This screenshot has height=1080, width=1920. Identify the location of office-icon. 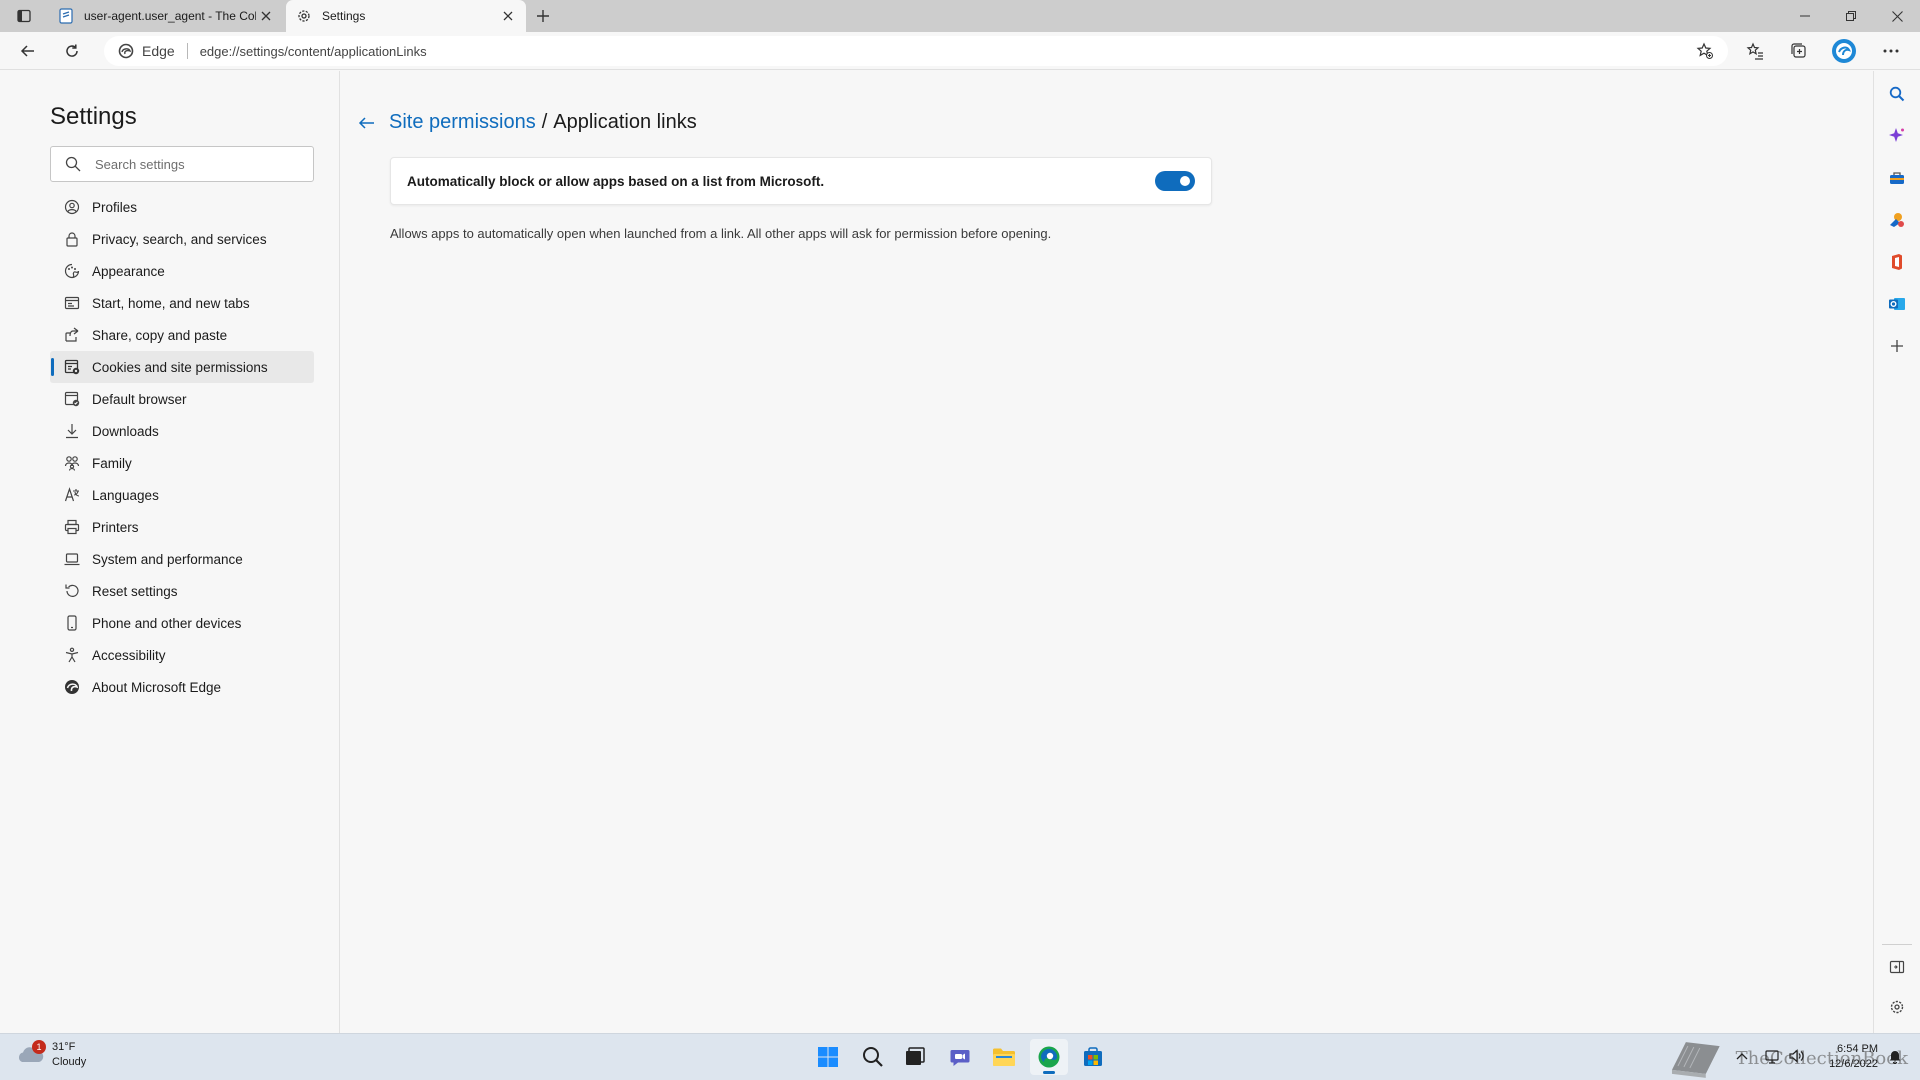
(1897, 262).